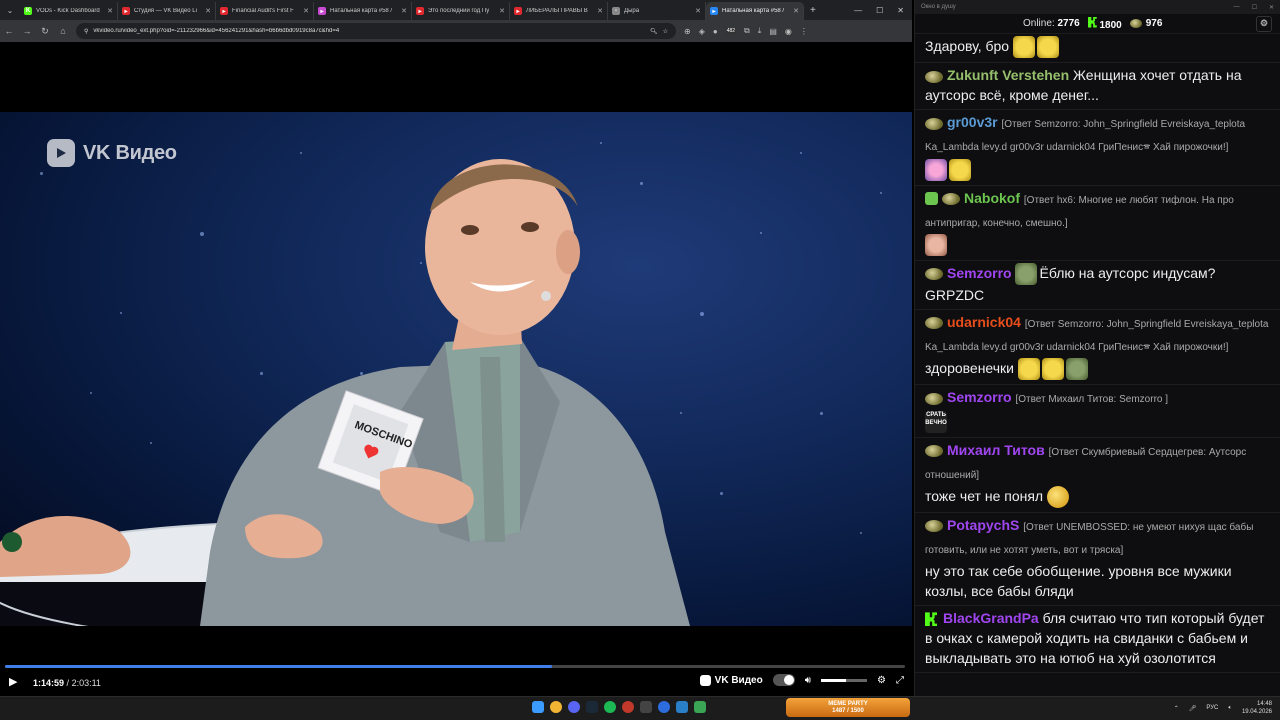  What do you see at coordinates (773, 31) in the screenshot?
I see `sidebar-icon: ▤` at bounding box center [773, 31].